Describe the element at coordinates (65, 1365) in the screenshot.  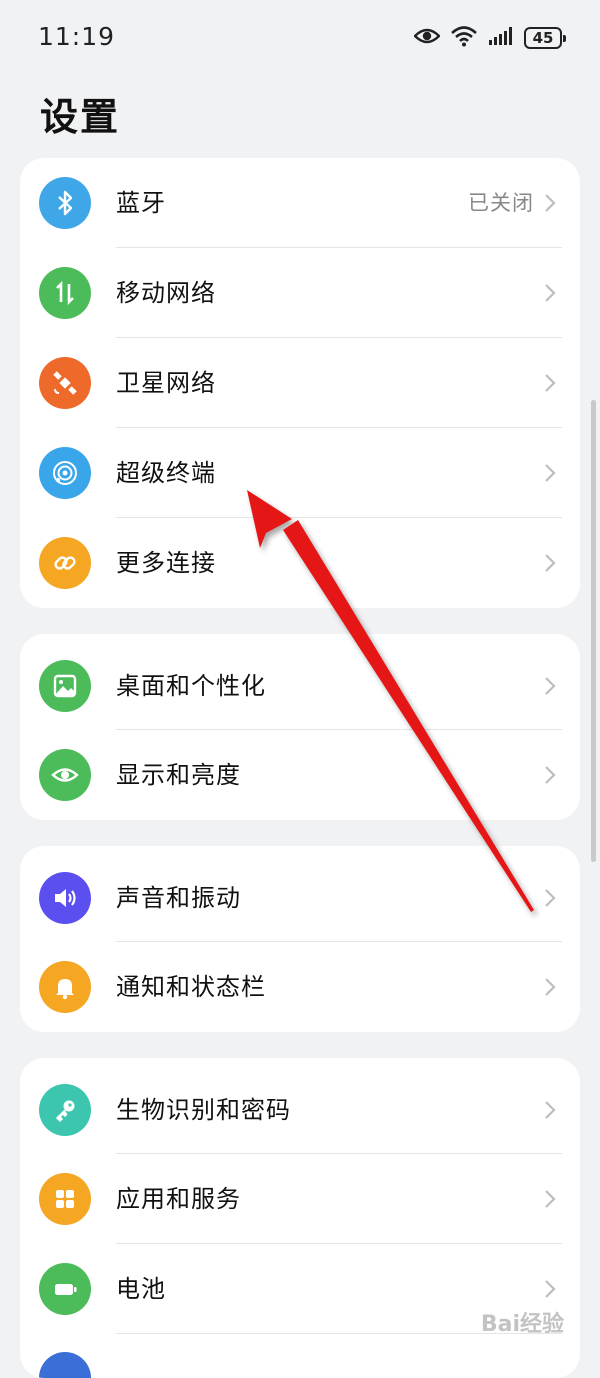
I see `next-item-icon` at that location.